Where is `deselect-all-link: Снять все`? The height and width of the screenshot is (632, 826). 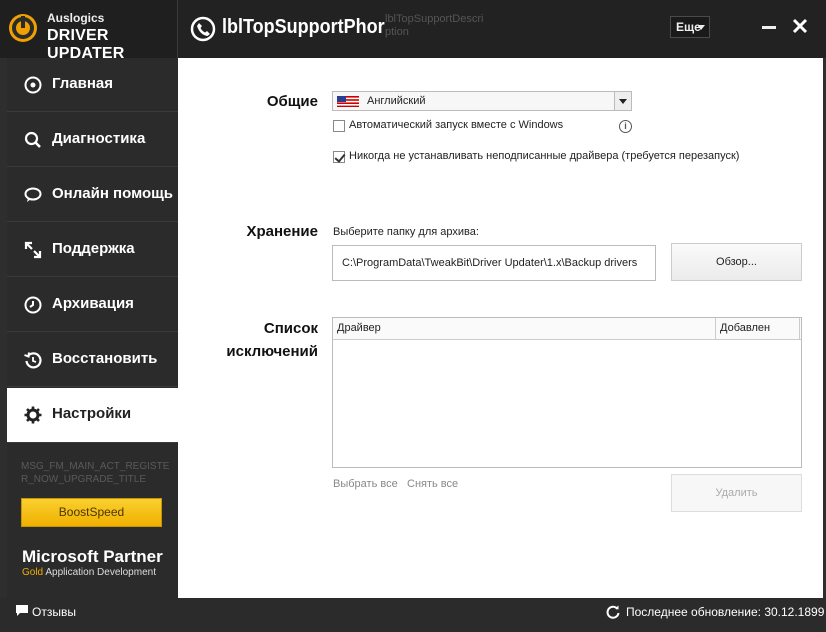 deselect-all-link: Снять все is located at coordinates (432, 484).